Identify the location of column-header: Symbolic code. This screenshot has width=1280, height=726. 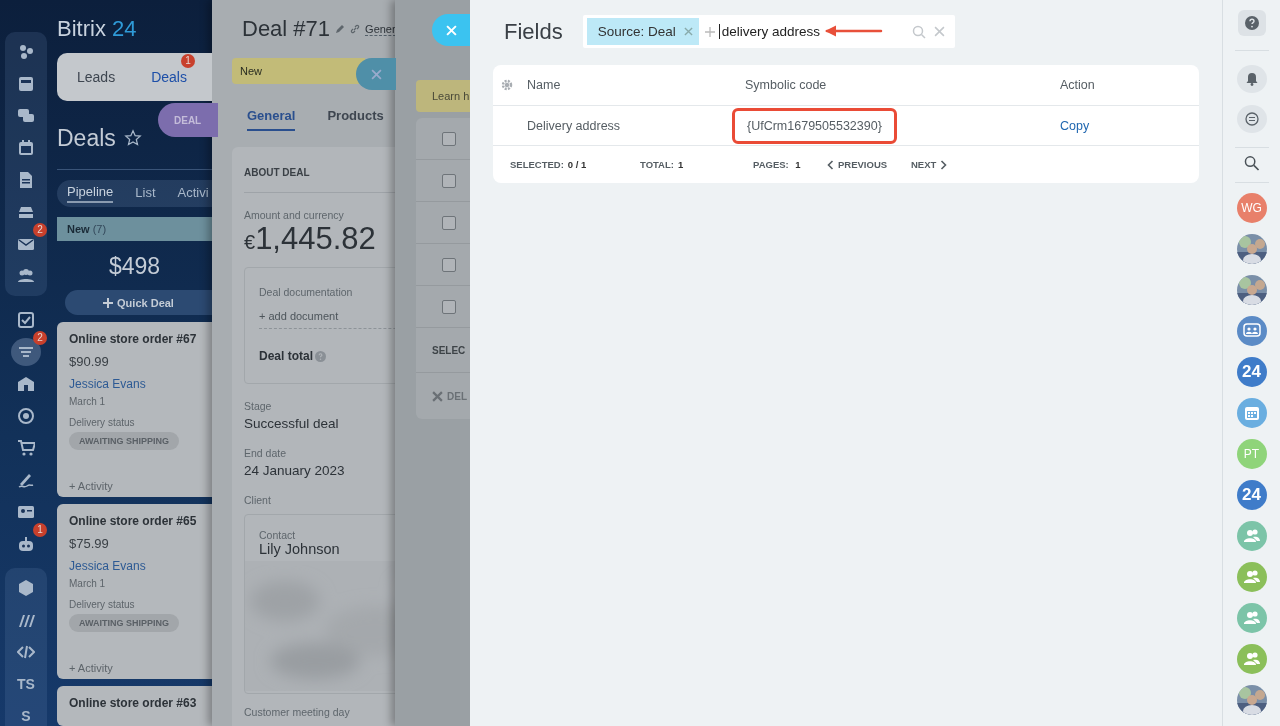
(902, 85).